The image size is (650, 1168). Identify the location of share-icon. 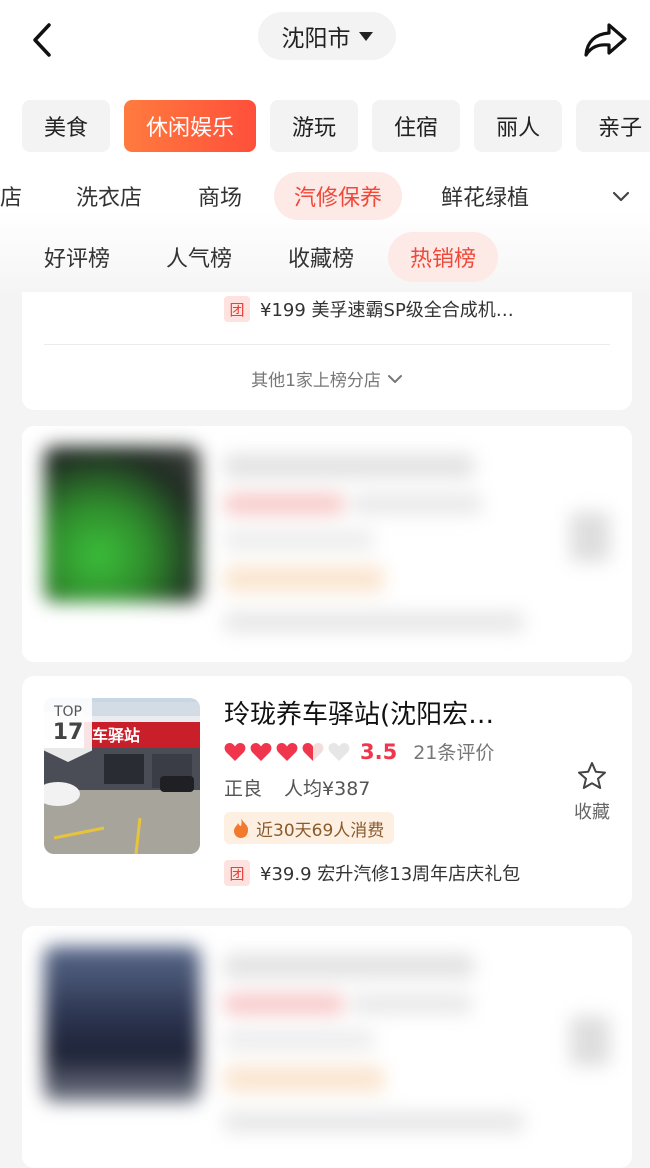
(605, 40).